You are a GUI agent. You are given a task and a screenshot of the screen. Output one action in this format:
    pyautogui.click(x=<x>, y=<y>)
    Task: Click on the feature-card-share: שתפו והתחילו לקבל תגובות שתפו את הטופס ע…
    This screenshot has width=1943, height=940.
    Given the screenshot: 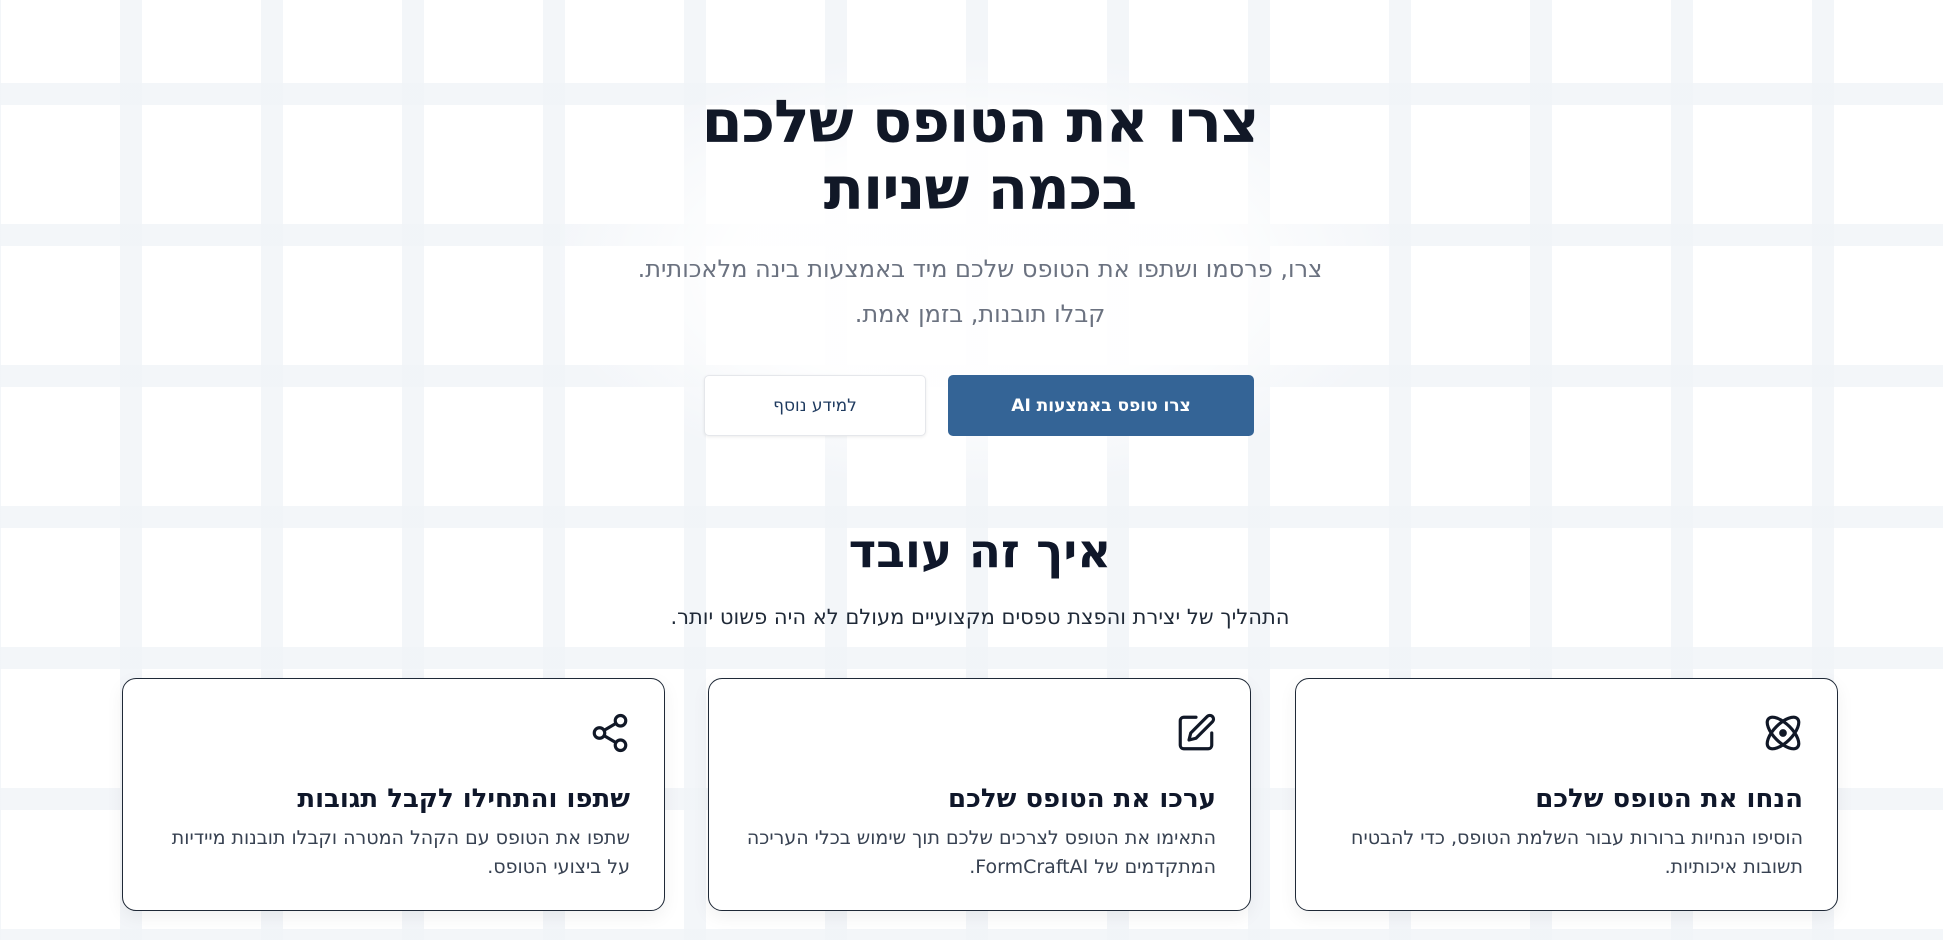 What is the action you would take?
    pyautogui.click(x=393, y=794)
    